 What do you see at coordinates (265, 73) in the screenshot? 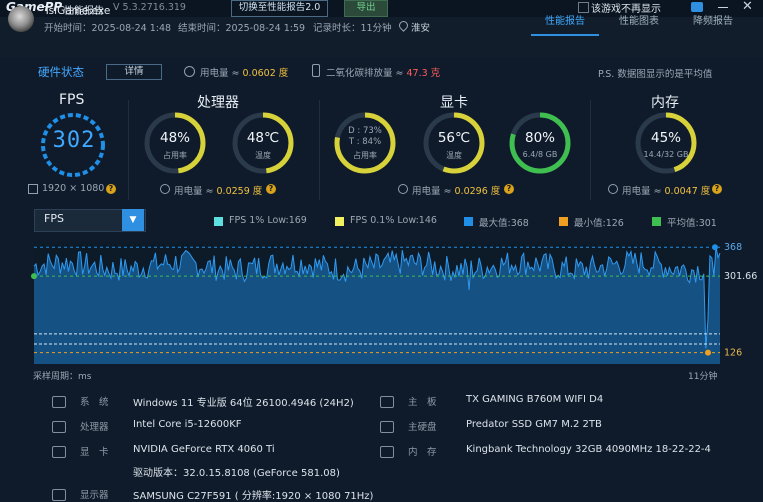
I see `total-power-value: 0.0602 度` at bounding box center [265, 73].